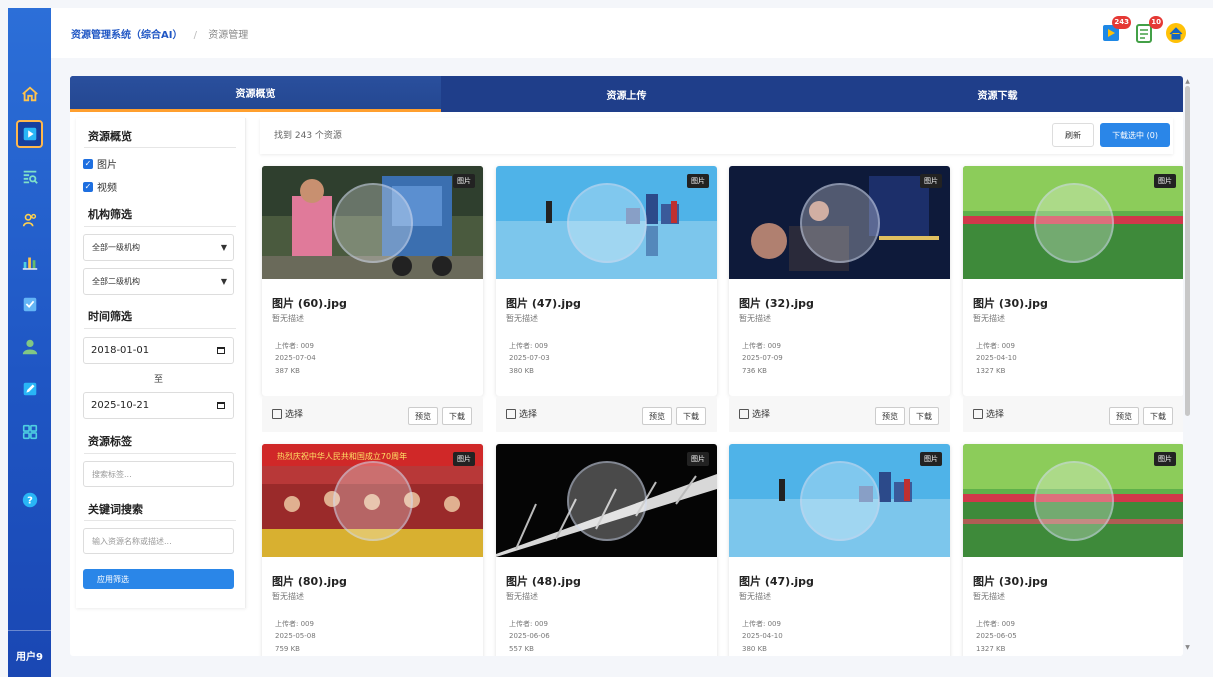 Image resolution: width=1213 pixels, height=677 pixels. Describe the element at coordinates (1116, 30) in the screenshot. I see `video-notification-icon: 243` at that location.